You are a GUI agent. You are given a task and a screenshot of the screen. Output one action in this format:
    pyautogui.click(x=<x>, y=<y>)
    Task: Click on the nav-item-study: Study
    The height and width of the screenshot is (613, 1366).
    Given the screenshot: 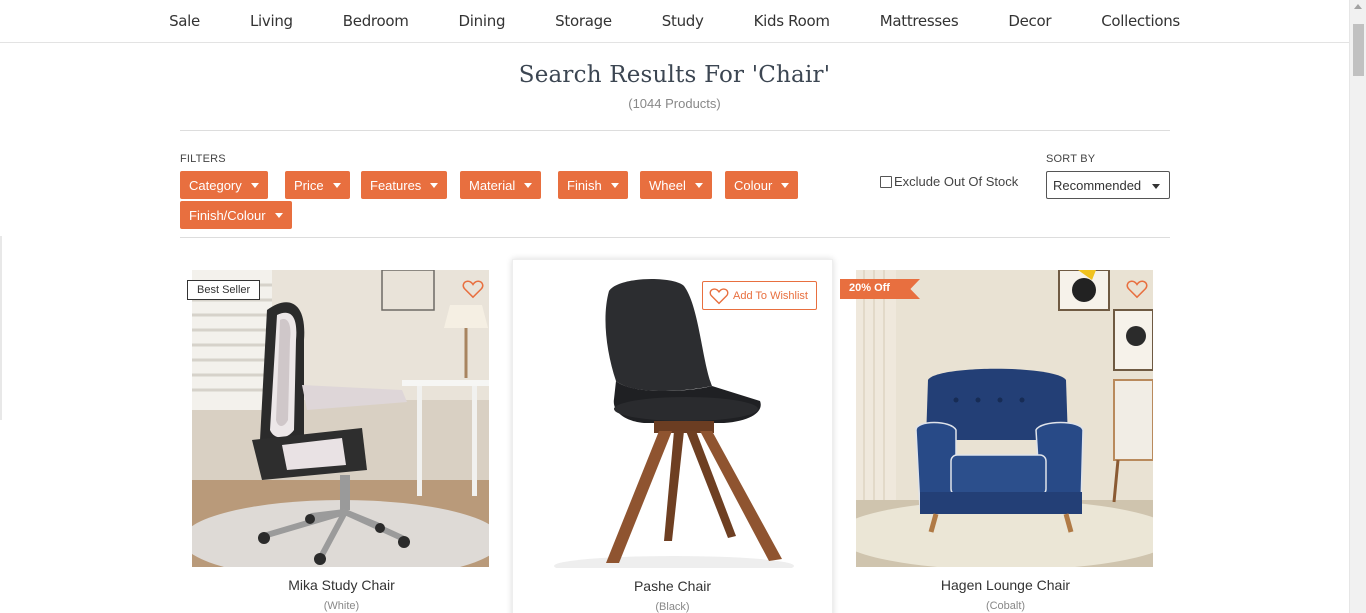 What is the action you would take?
    pyautogui.click(x=683, y=21)
    